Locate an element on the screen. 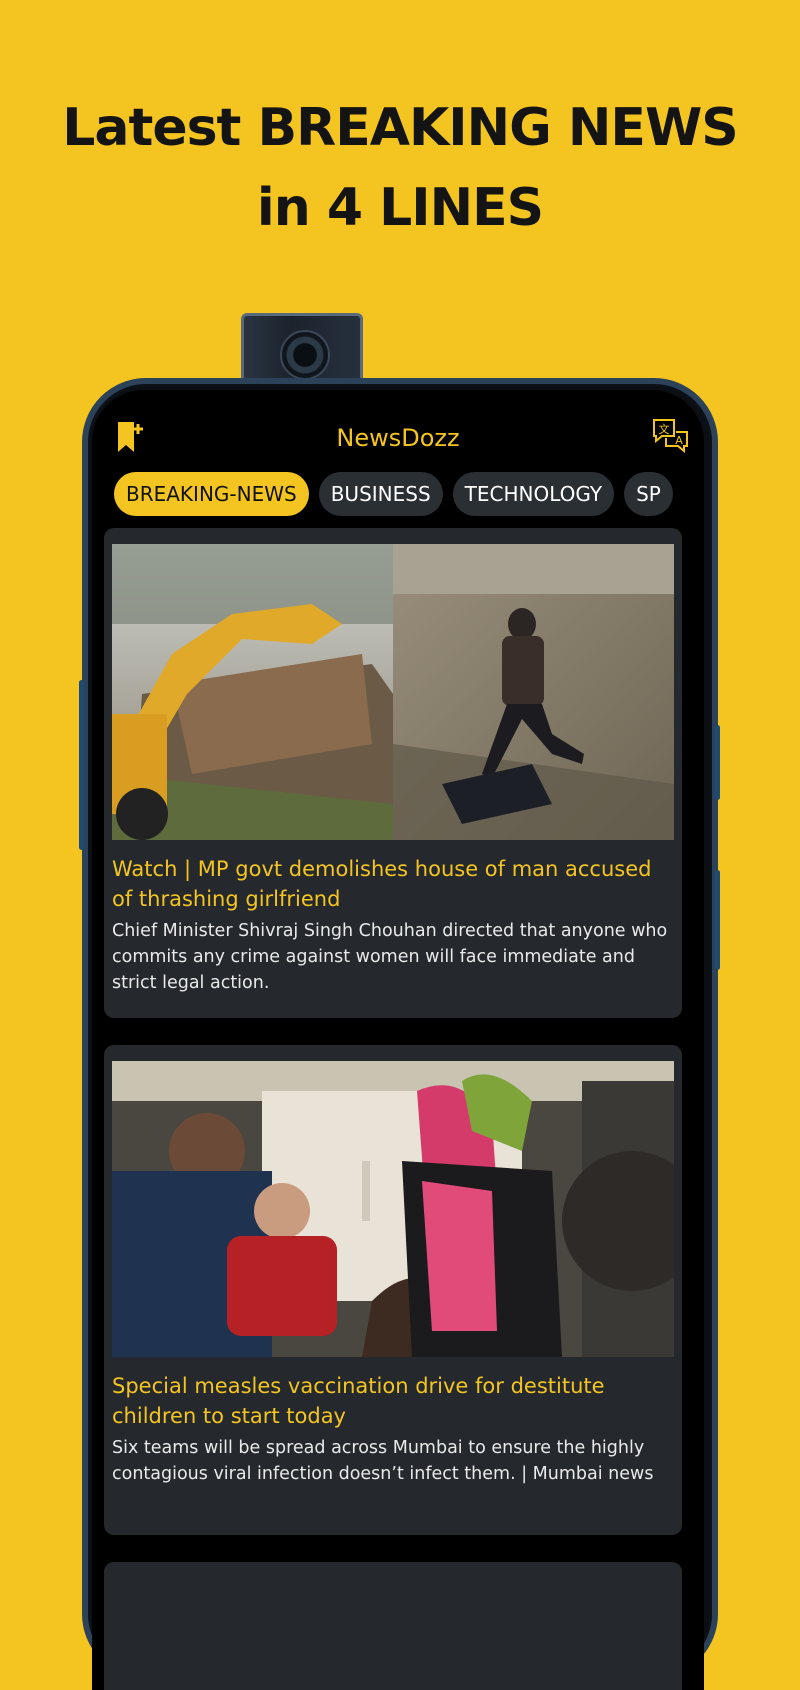  category-tabs: BREAKING-NEWS BUSINESS TECHNOLOGY SP is located at coordinates (404, 496).